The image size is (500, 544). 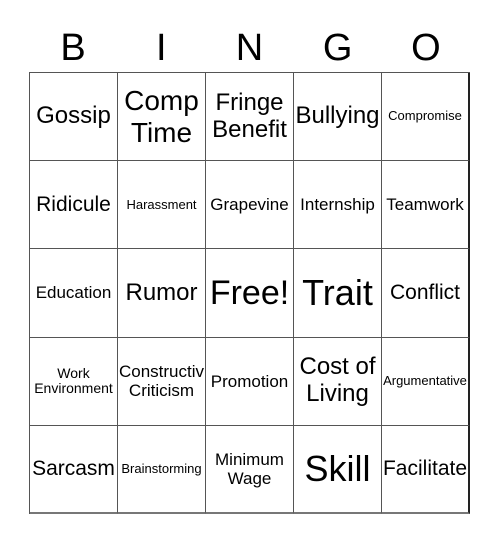 What do you see at coordinates (250, 117) in the screenshot?
I see `bingo-cell: Fringe Benefit` at bounding box center [250, 117].